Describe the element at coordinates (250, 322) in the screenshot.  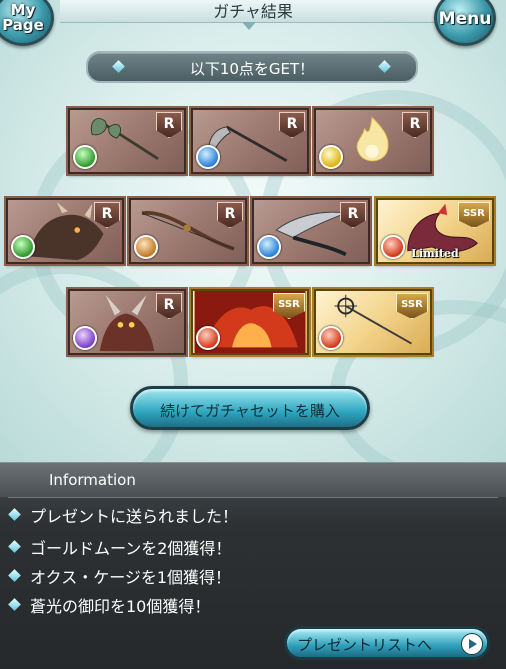
I see `item-card-9: SSR` at that location.